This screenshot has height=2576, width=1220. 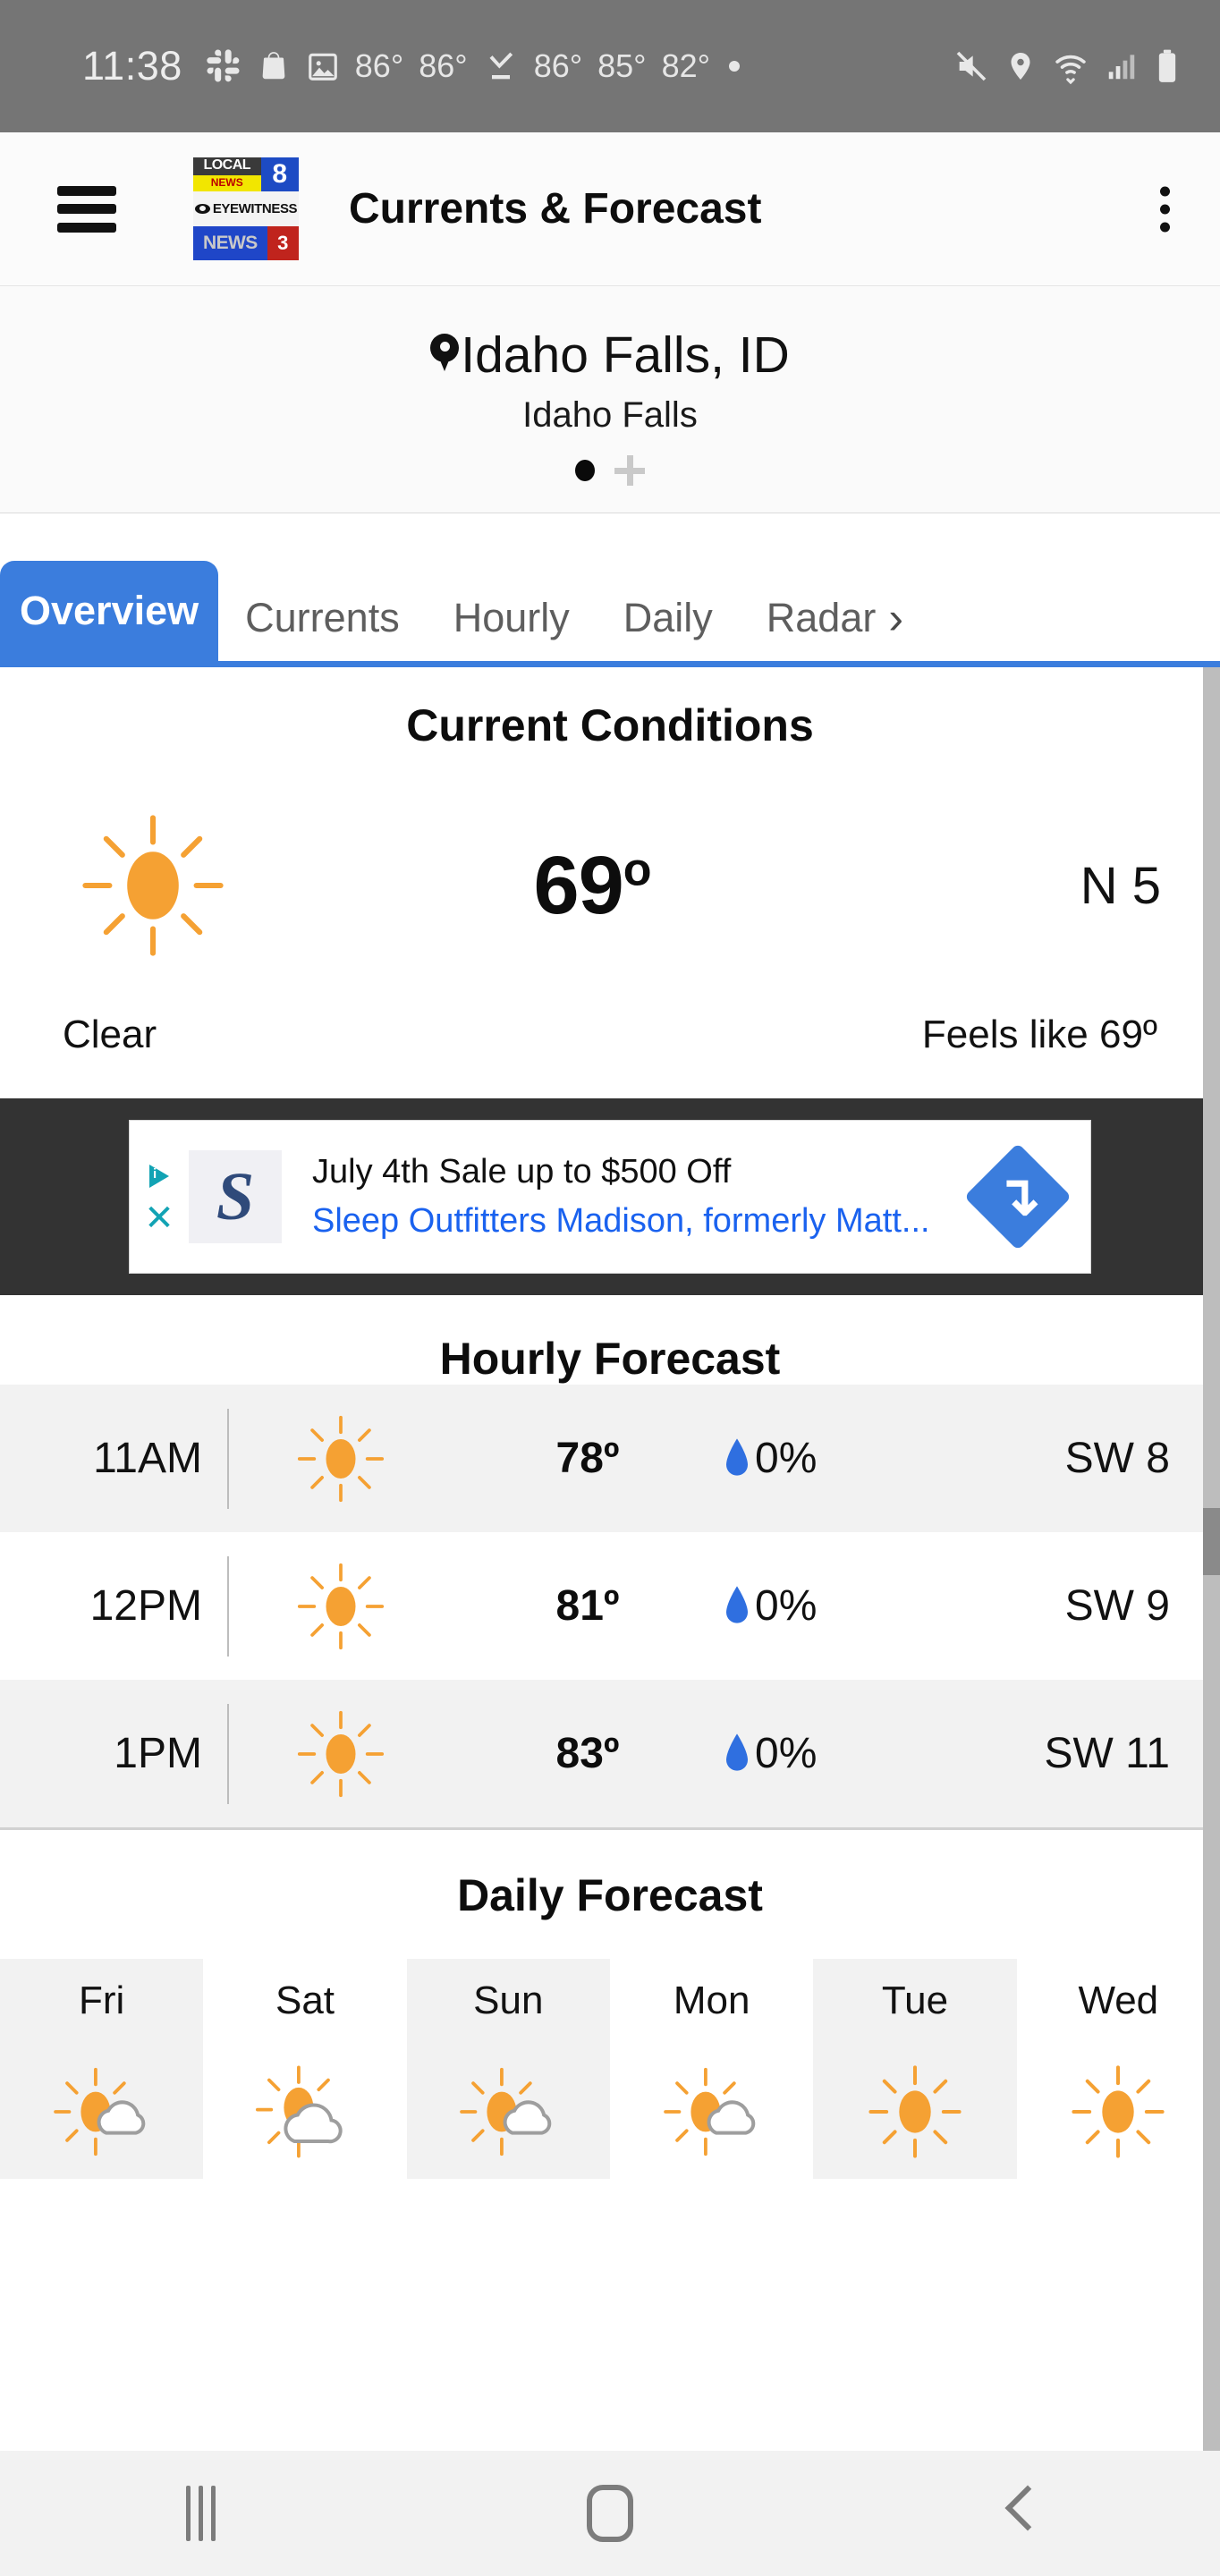 What do you see at coordinates (140, 1458) in the screenshot?
I see `hourly-time: 11AM` at bounding box center [140, 1458].